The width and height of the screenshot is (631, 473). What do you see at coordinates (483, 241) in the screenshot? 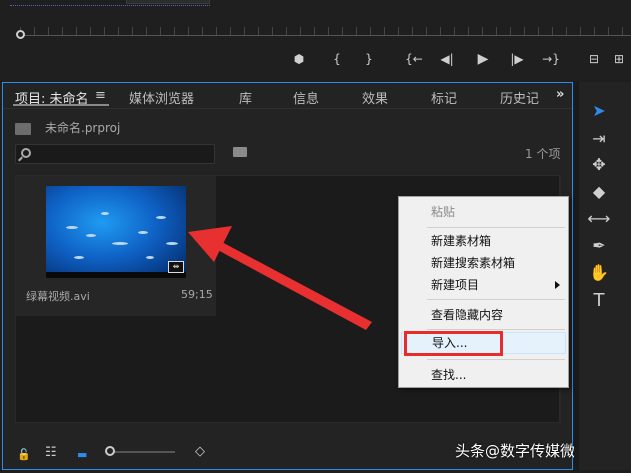
I see `menu-item-new-bin: 新建素材箱` at bounding box center [483, 241].